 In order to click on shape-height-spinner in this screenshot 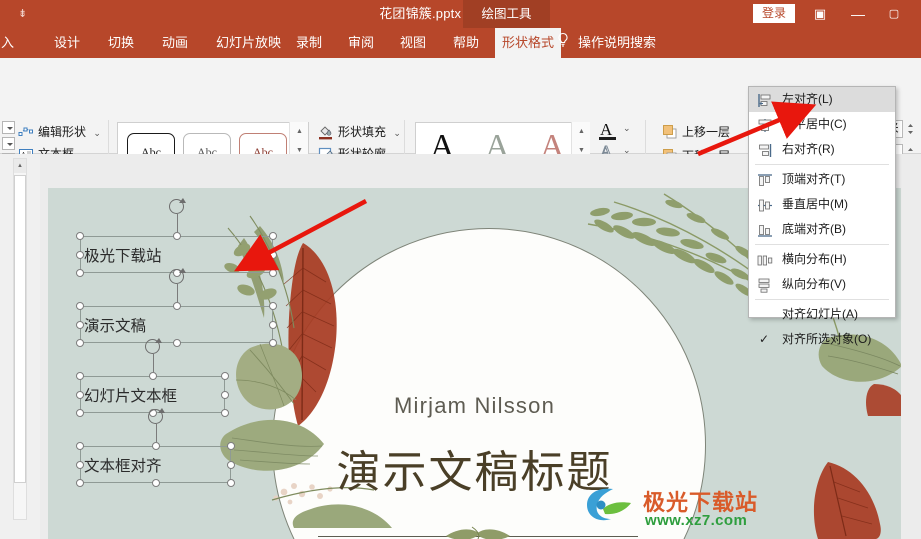, I will do `click(910, 129)`.